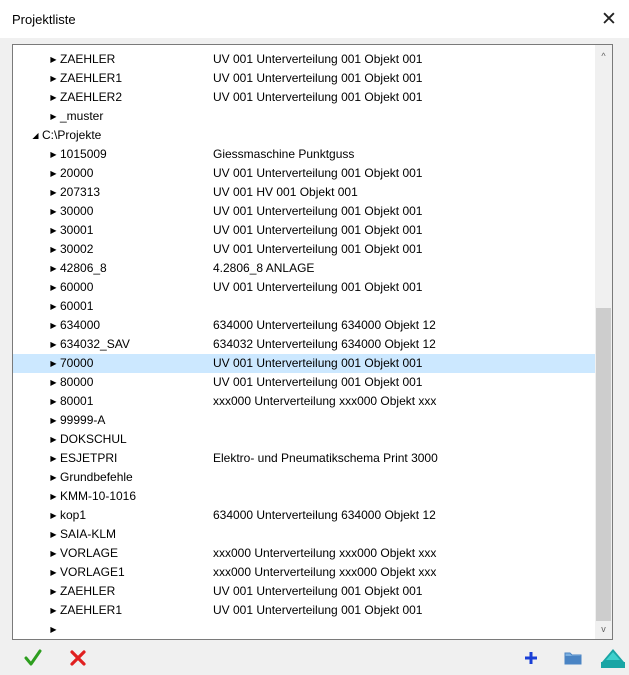 The image size is (629, 675). I want to click on tree-row-description: 4.2806_8 ANLAGE, so click(264, 268).